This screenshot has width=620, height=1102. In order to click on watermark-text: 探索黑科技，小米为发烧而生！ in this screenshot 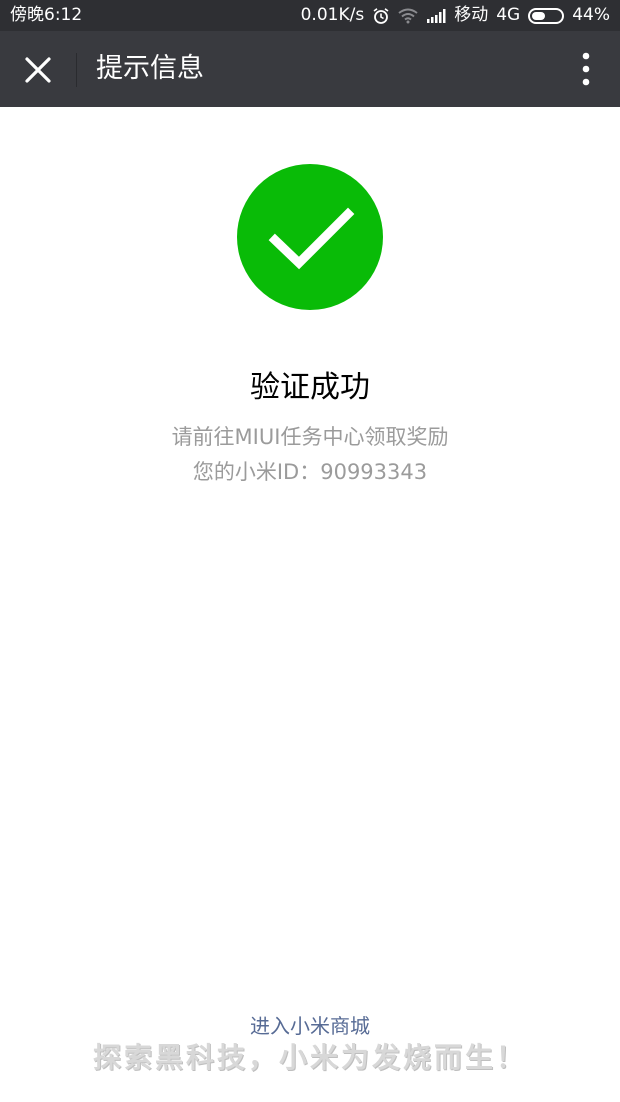, I will do `click(309, 1057)`.